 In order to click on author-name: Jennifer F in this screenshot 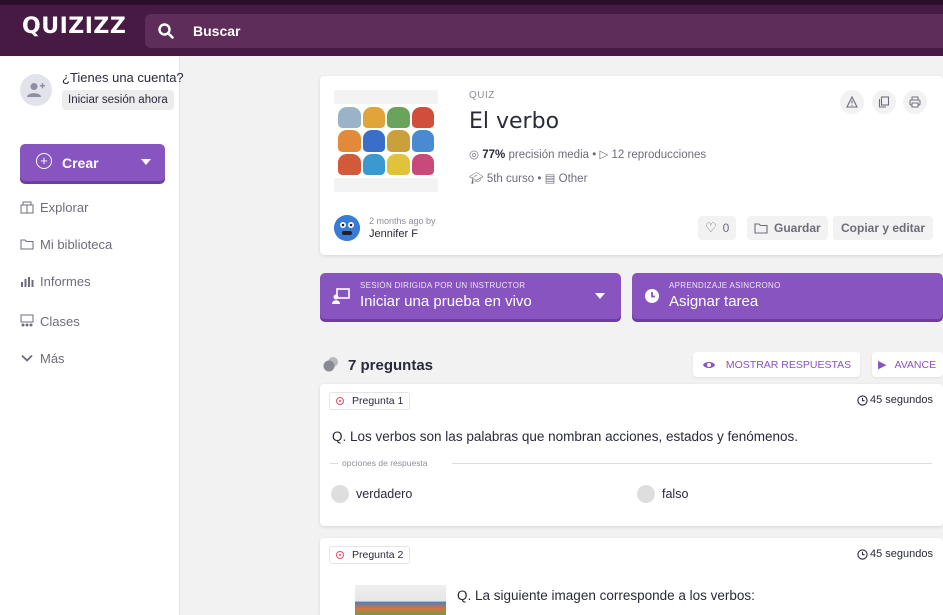, I will do `click(393, 234)`.